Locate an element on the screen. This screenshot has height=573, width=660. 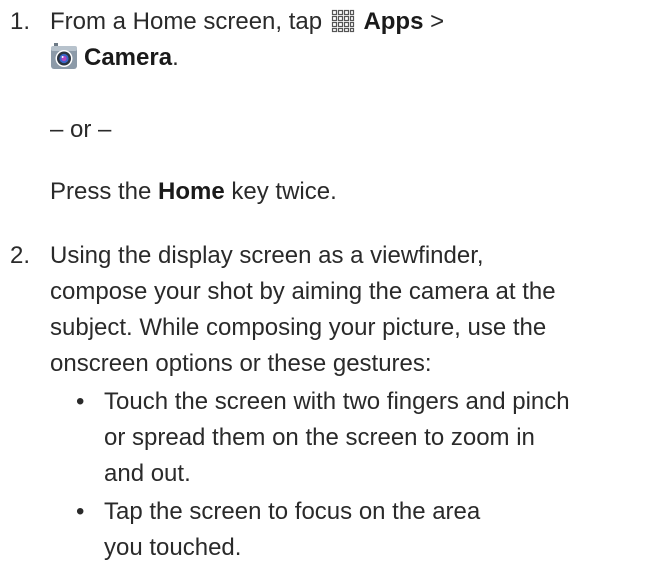
camera-suffix: . is located at coordinates (175, 57).